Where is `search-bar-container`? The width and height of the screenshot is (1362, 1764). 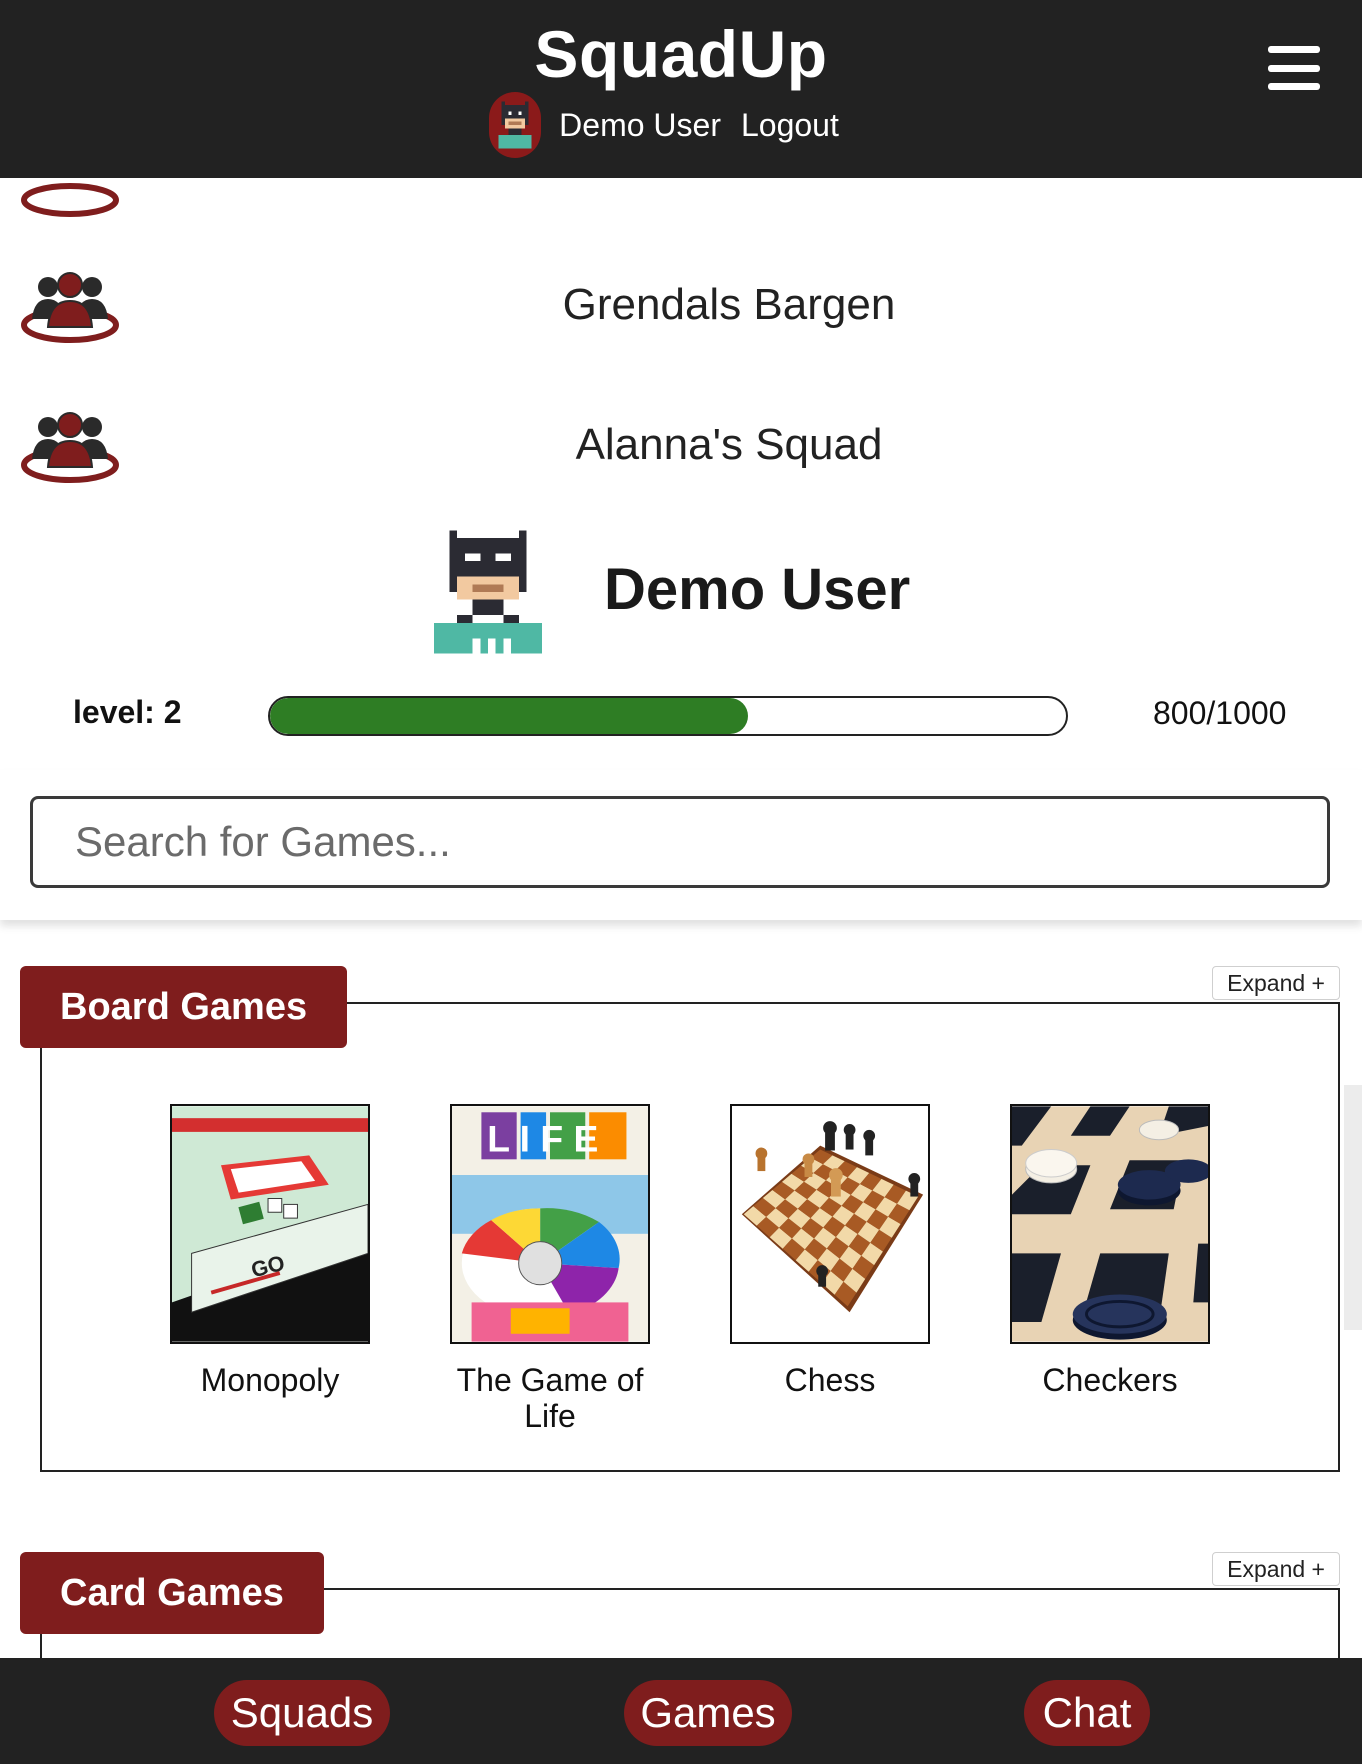 search-bar-container is located at coordinates (681, 845).